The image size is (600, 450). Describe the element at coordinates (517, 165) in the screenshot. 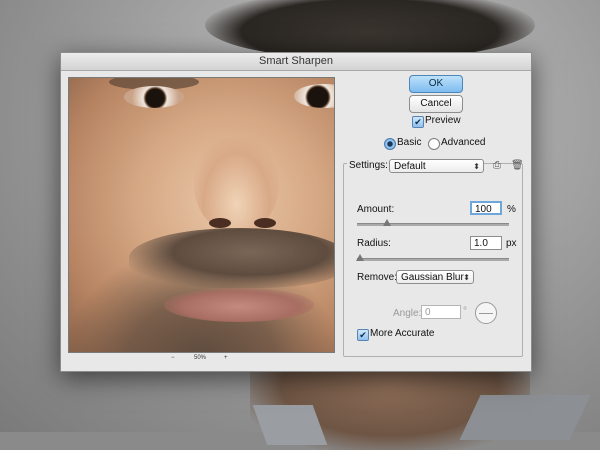

I see `trash-icon: 🗑` at that location.